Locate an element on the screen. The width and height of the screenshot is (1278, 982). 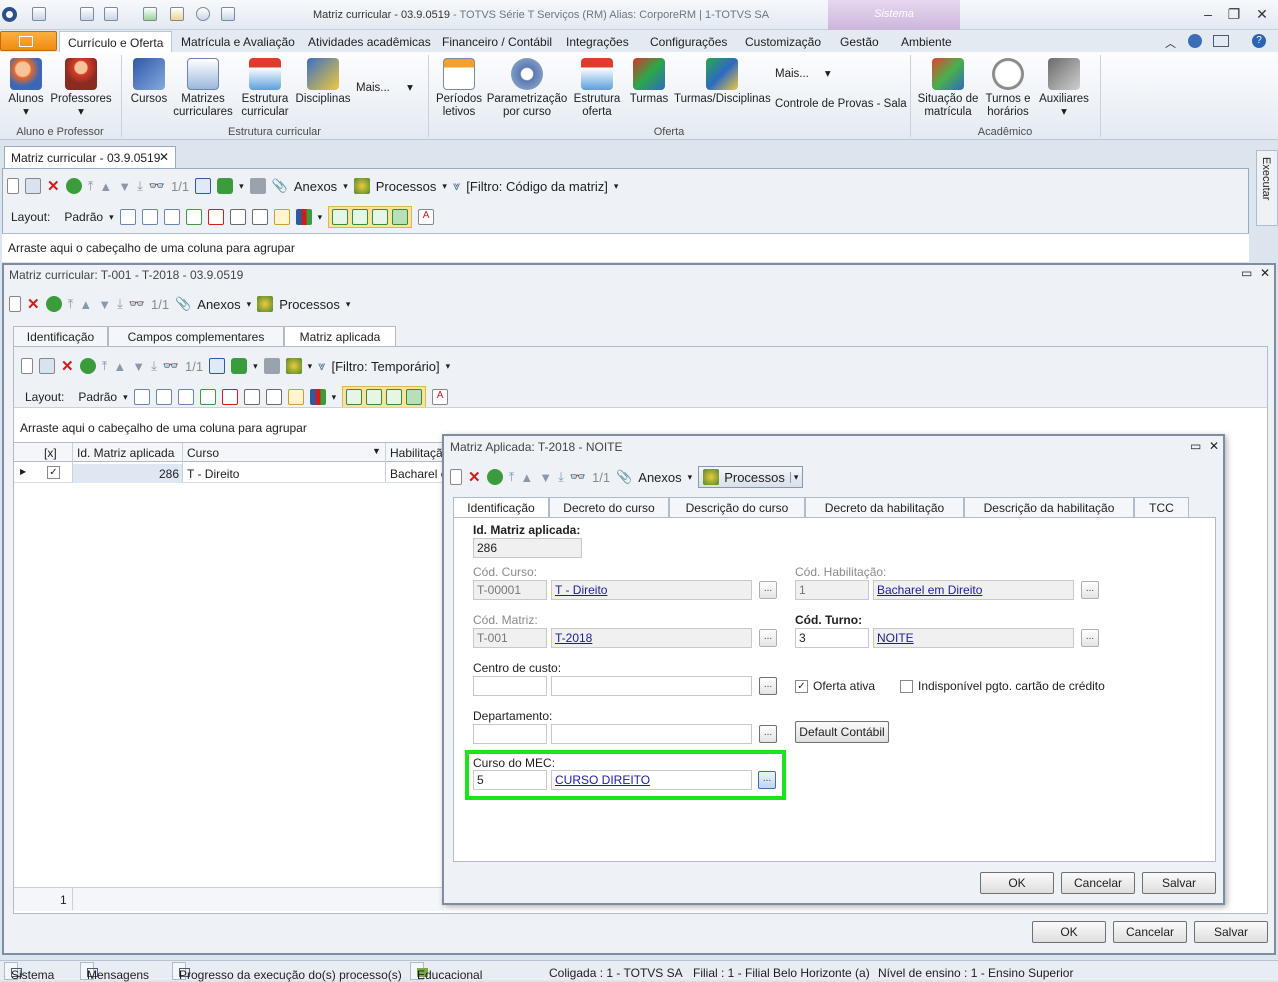
menu-atividades: Atividades acadêmicas is located at coordinates (369, 42).